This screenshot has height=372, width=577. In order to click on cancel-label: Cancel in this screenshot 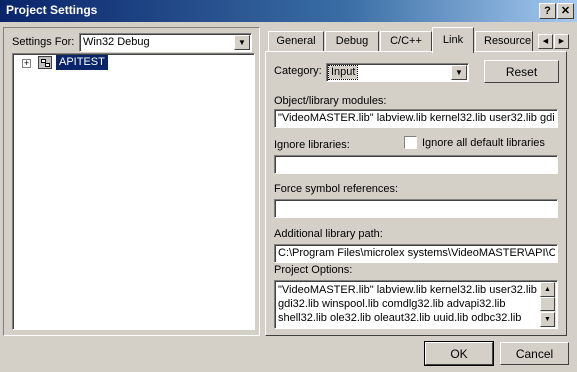, I will do `click(534, 354)`.